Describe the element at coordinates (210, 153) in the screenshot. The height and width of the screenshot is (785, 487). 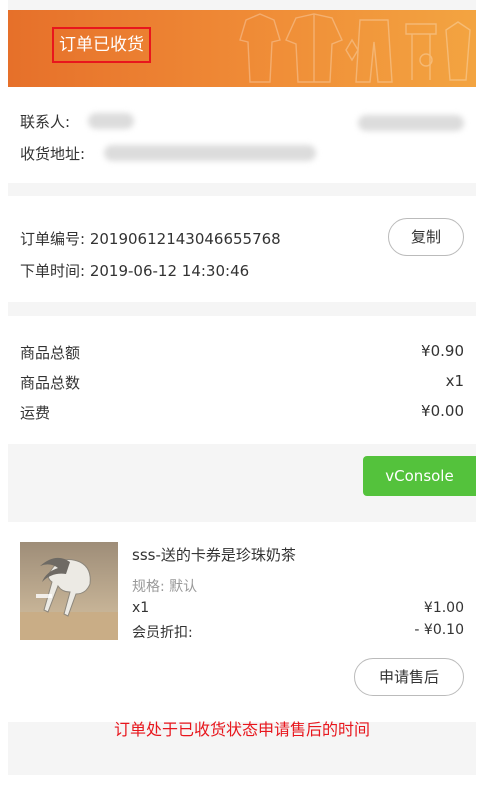
I see `redacted-address` at that location.